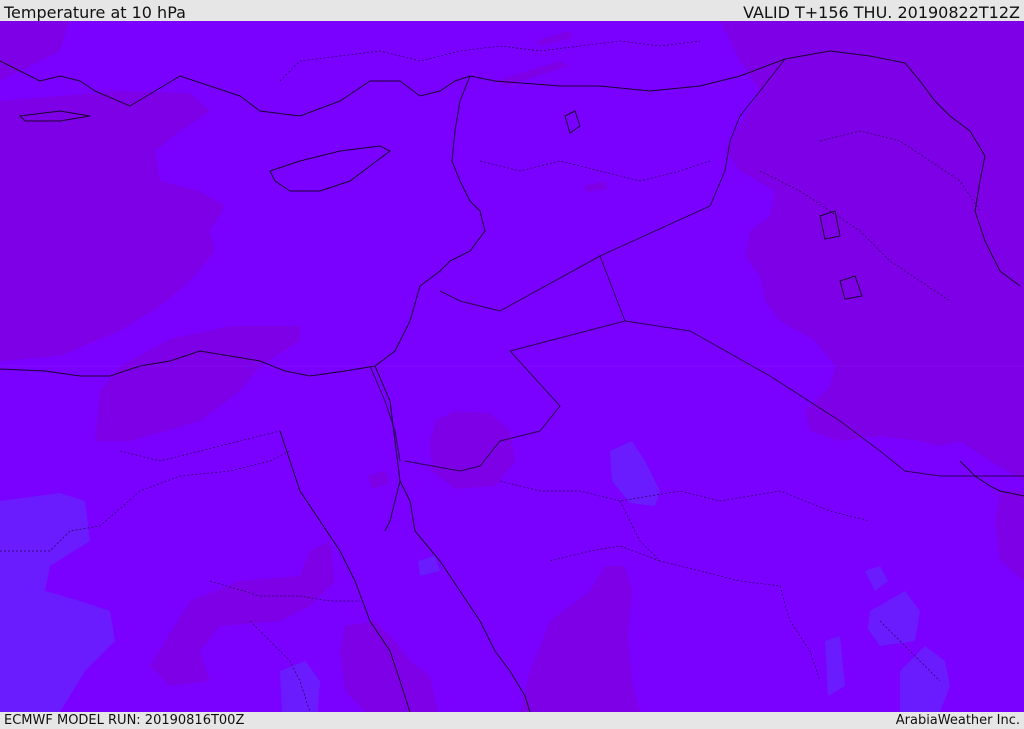 The image size is (1024, 729). What do you see at coordinates (957, 720) in the screenshot?
I see `credit-label: ArabiaWeather Inc.` at bounding box center [957, 720].